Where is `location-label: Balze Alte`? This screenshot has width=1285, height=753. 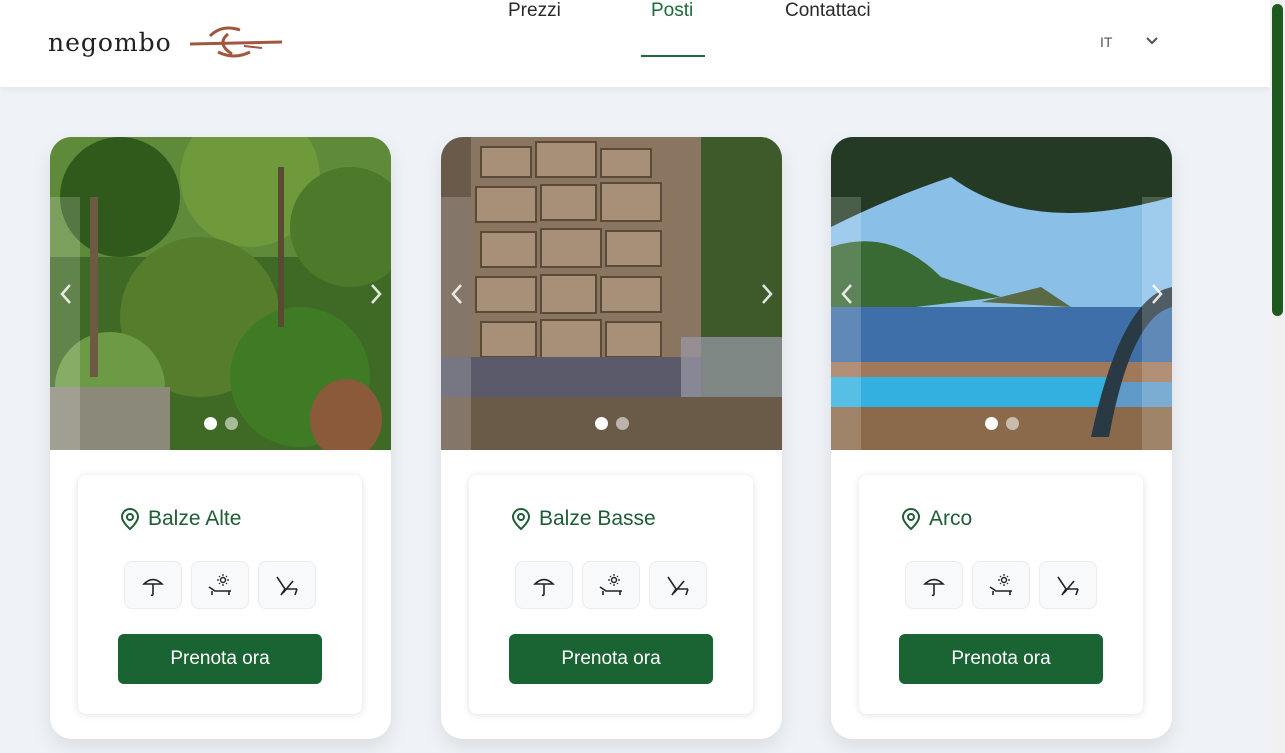 location-label: Balze Alte is located at coordinates (180, 519).